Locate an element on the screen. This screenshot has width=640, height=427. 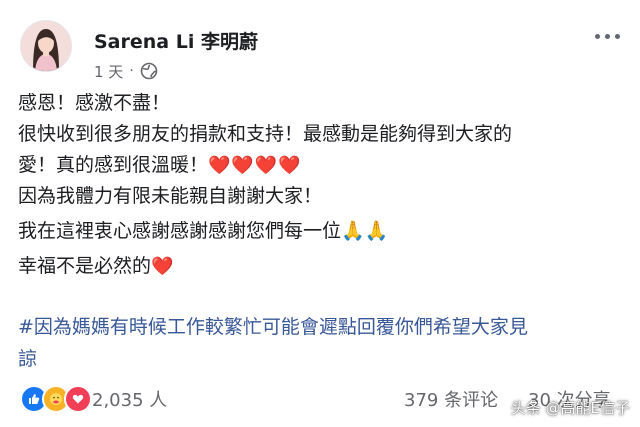
post-line: 愛！真的感到很溫暖！❤️❤️❤️❤️ is located at coordinates (323, 165).